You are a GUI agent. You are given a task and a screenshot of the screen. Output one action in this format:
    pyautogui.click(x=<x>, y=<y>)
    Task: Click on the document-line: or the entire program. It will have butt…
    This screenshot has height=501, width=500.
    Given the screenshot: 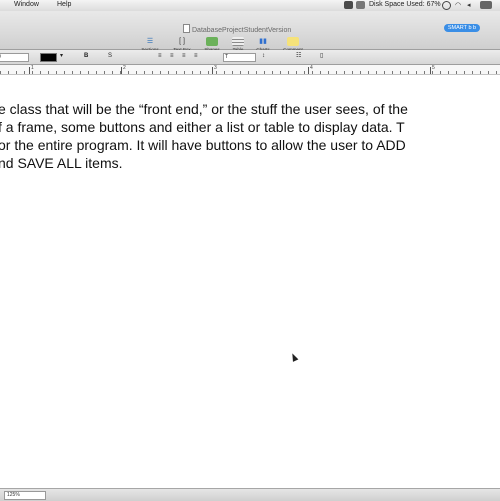 What is the action you would take?
    pyautogui.click(x=203, y=145)
    